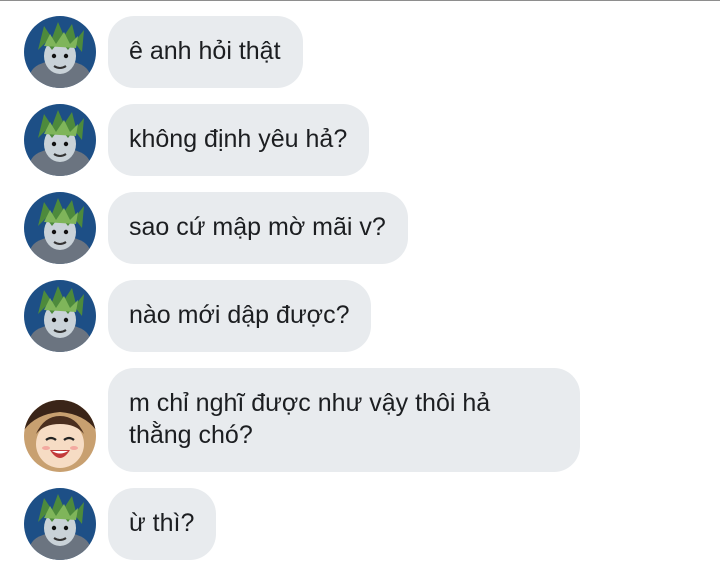 The image size is (720, 564). What do you see at coordinates (360, 0) in the screenshot?
I see `top-divider` at bounding box center [360, 0].